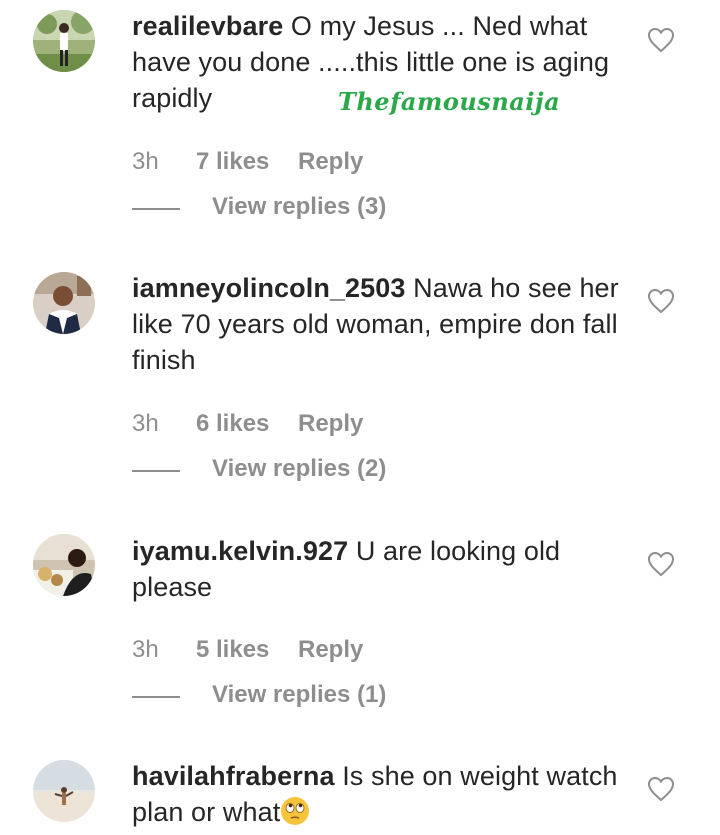 The image size is (720, 835). What do you see at coordinates (240, 551) in the screenshot?
I see `comment-username: iyamu.kelvin.927` at bounding box center [240, 551].